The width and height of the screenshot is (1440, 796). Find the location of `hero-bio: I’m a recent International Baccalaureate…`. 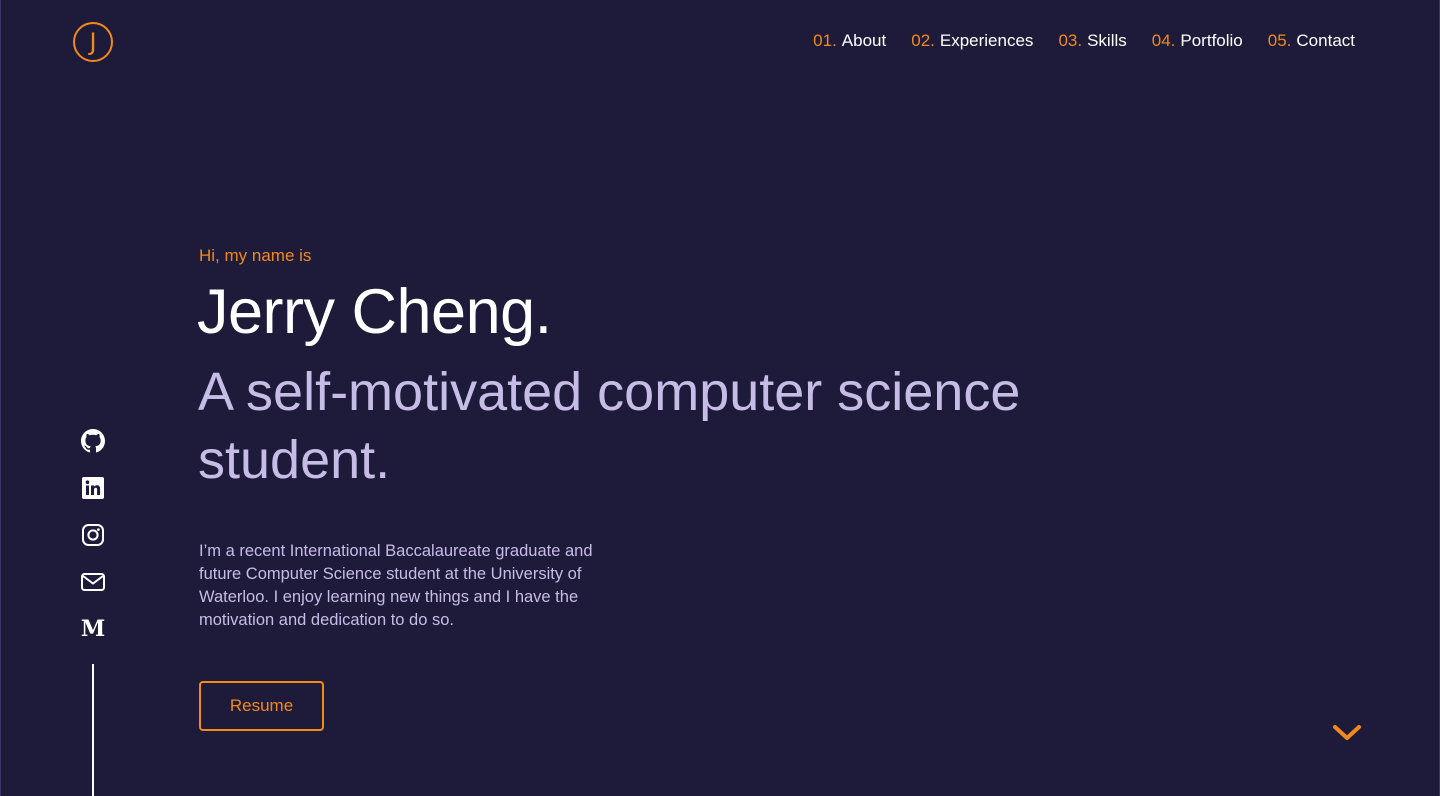

hero-bio: I’m a recent International Baccalaureate… is located at coordinates (396, 585).